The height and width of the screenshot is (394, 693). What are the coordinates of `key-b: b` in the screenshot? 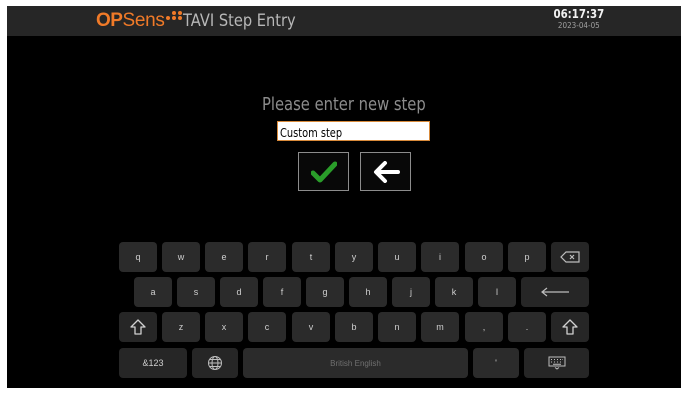 It's located at (354, 327).